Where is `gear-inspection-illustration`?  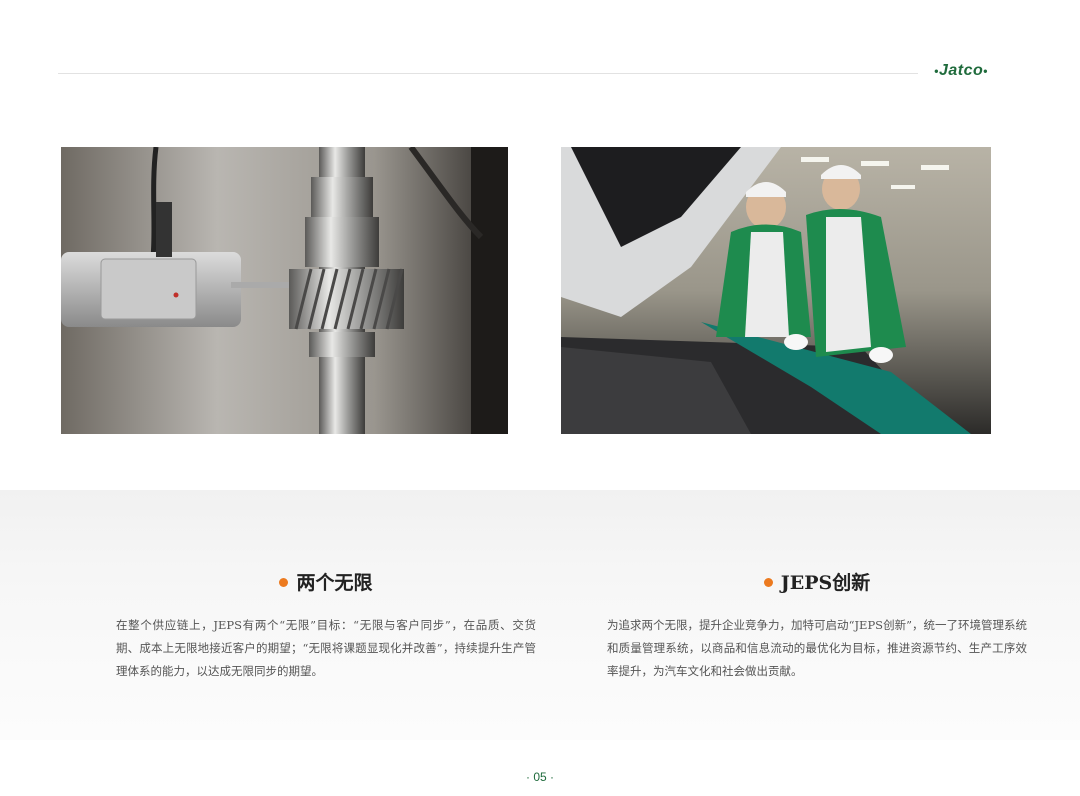
gear-inspection-illustration is located at coordinates (284, 290).